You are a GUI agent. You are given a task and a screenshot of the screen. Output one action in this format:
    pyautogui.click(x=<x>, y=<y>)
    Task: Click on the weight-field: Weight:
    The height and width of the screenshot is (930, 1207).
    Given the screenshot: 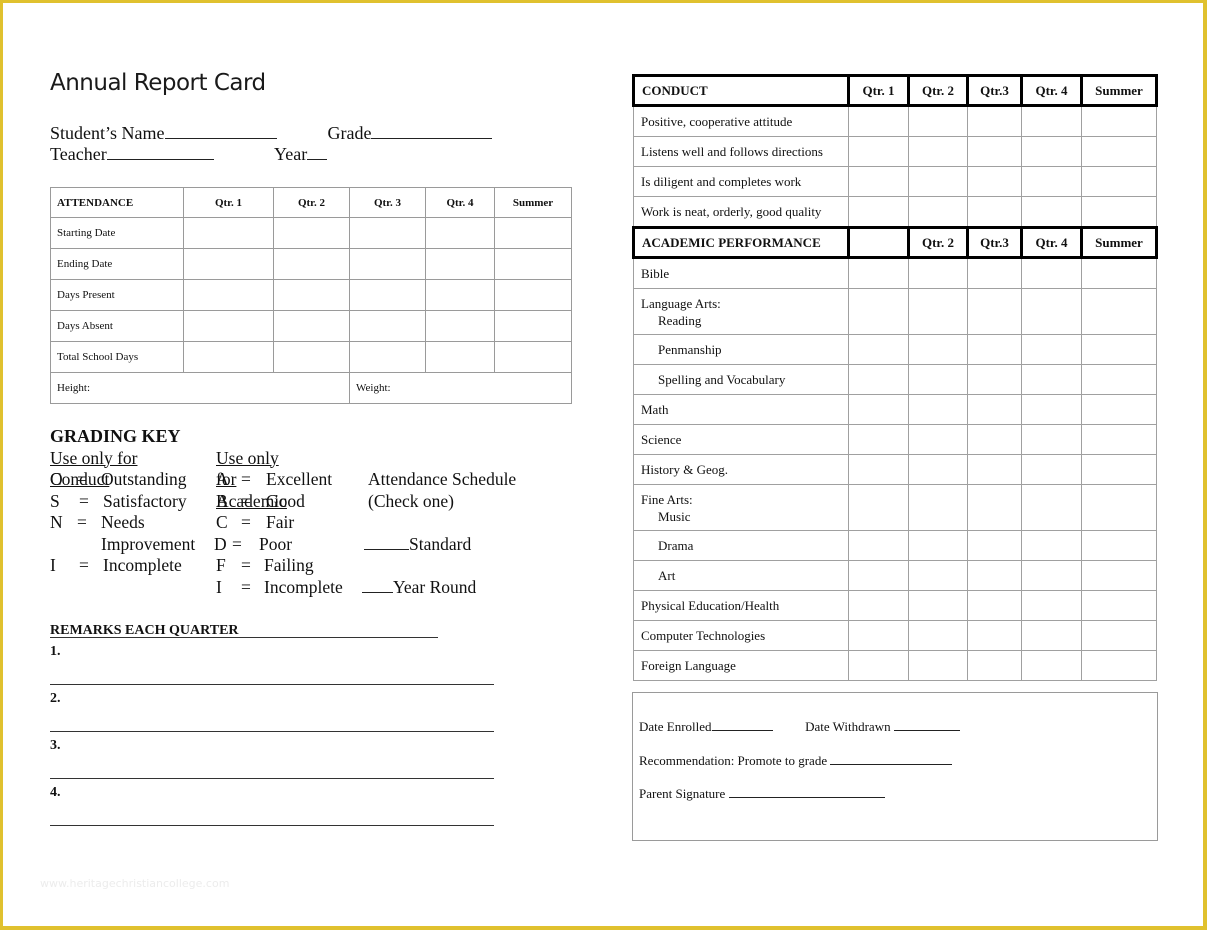 What is the action you would take?
    pyautogui.click(x=460, y=388)
    